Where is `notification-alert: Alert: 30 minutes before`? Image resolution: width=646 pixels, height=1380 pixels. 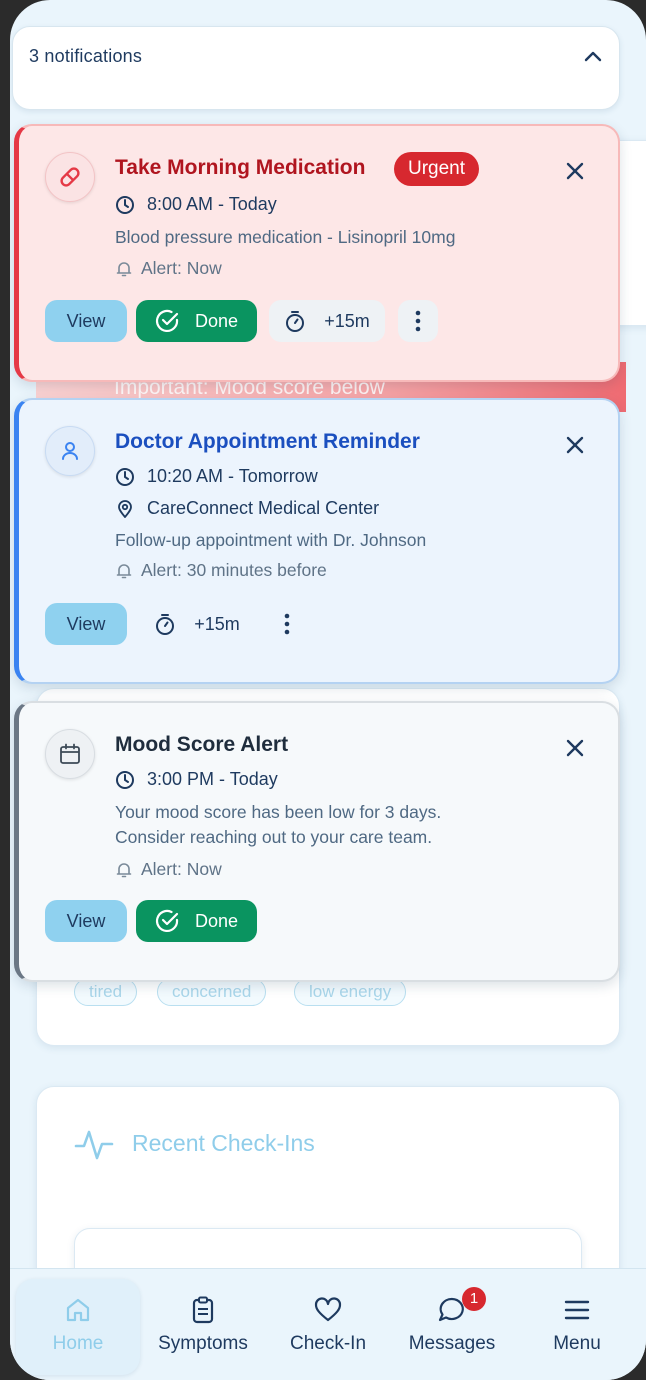 notification-alert: Alert: 30 minutes before is located at coordinates (221, 570).